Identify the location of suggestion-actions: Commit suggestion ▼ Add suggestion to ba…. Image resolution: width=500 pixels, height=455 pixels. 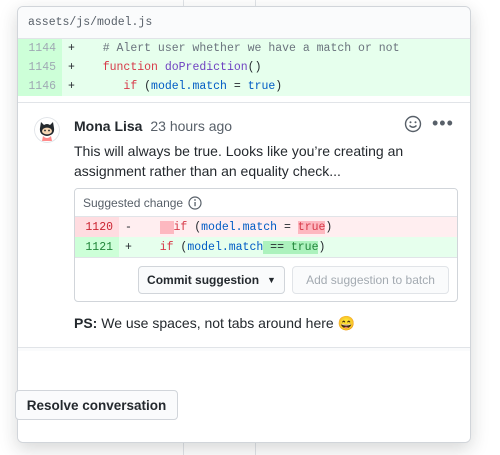
(266, 279).